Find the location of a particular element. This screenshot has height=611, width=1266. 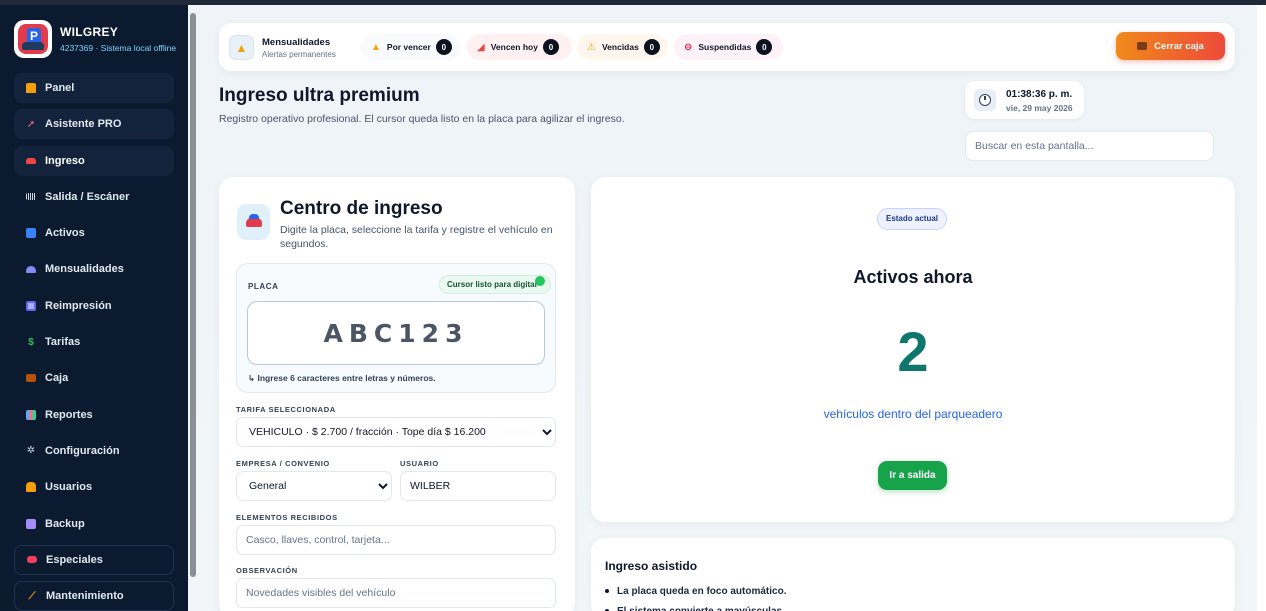

observacion-input is located at coordinates (396, 593).